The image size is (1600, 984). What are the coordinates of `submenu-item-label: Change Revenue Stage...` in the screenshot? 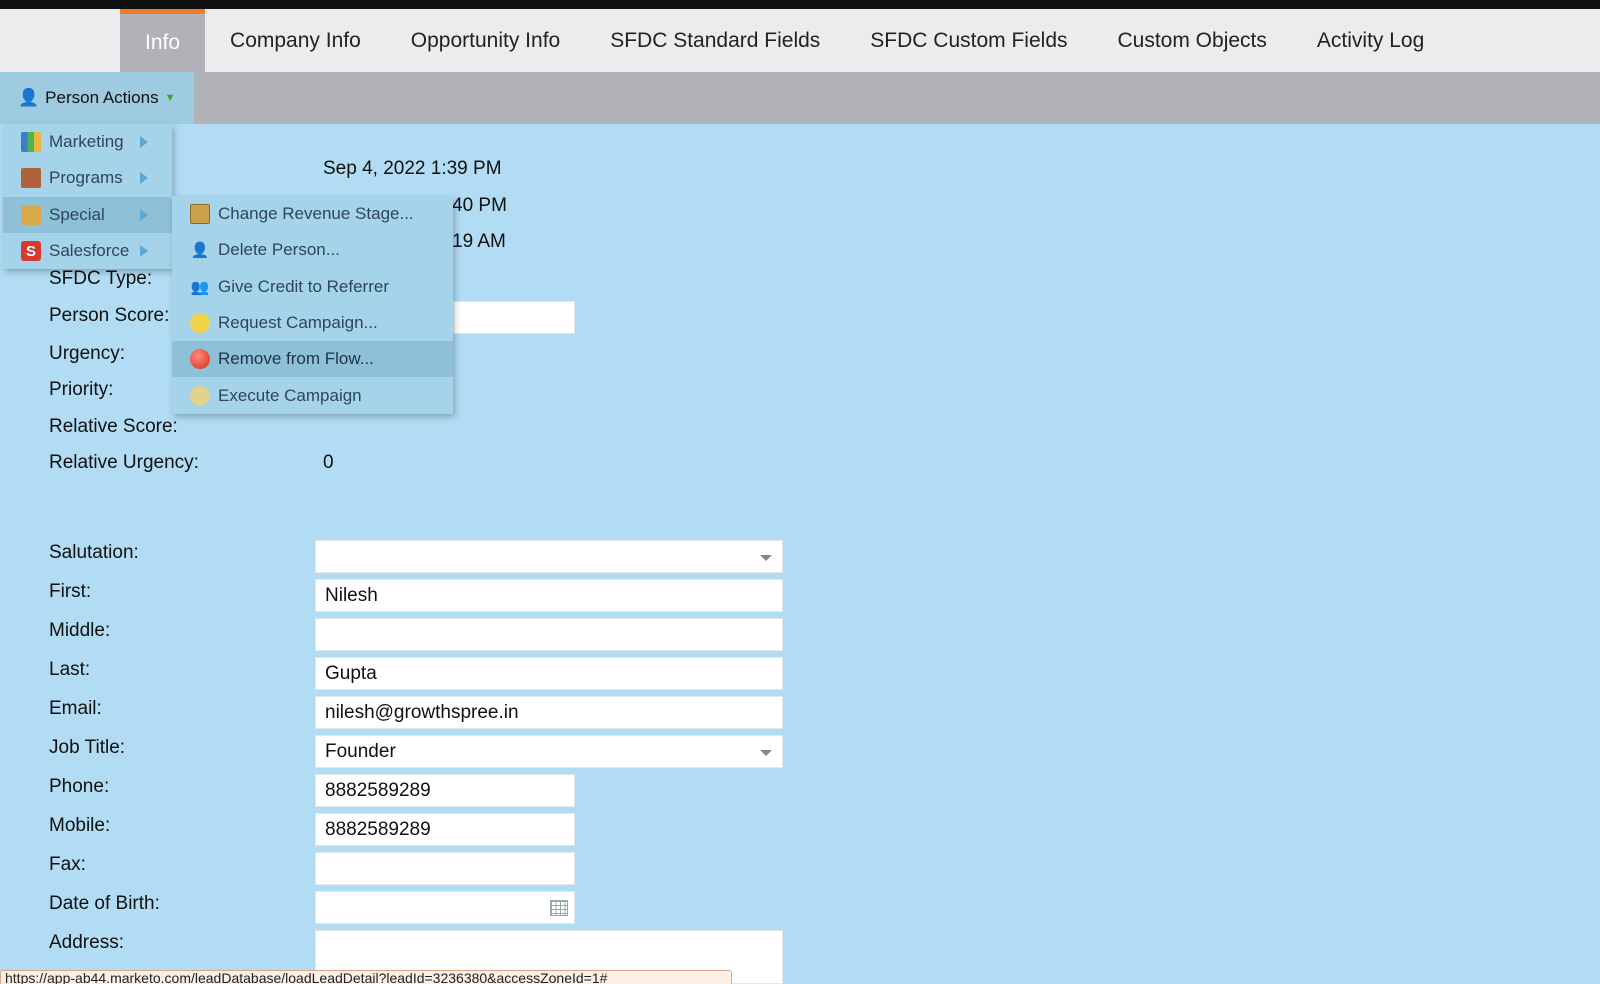 It's located at (316, 214).